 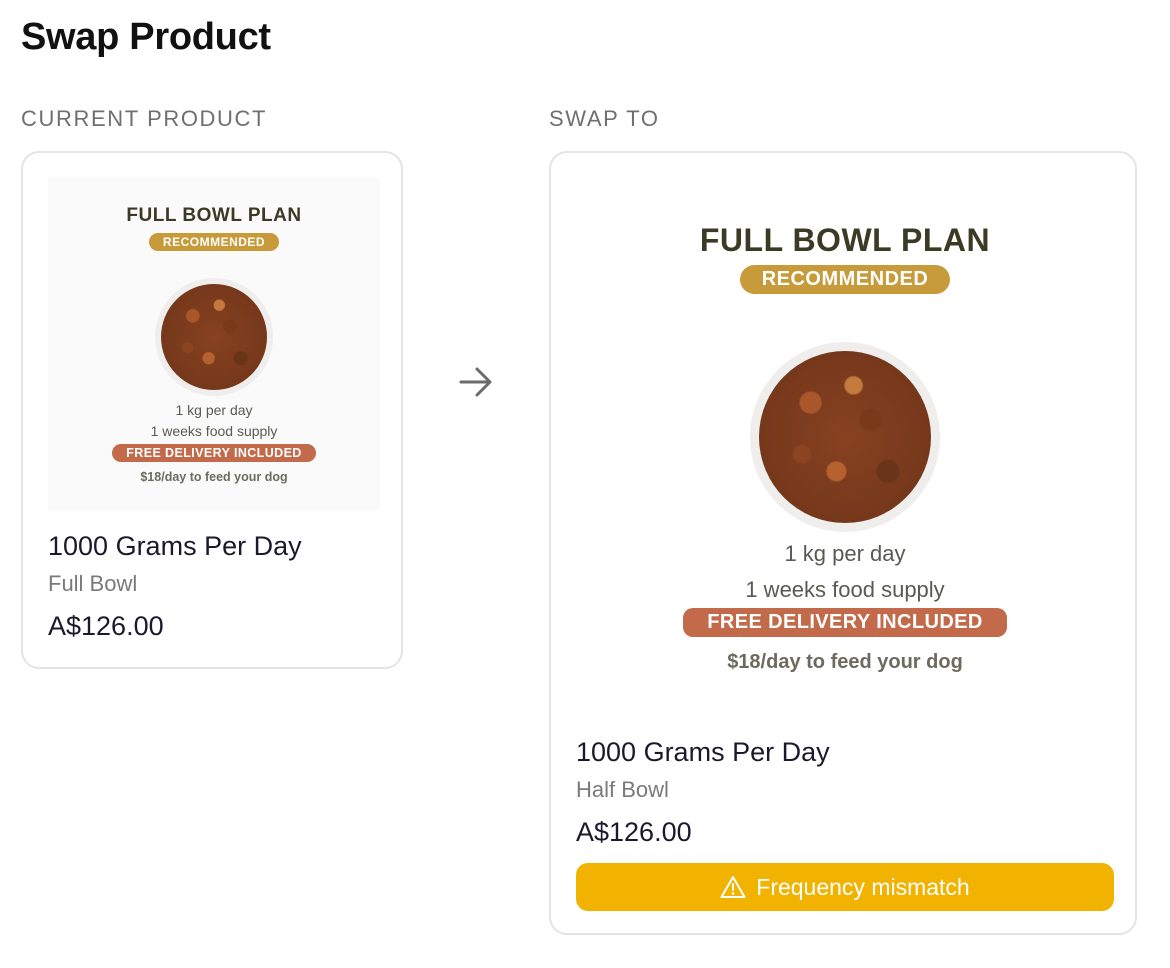 What do you see at coordinates (604, 118) in the screenshot?
I see `swap-to-label: SWAP TO` at bounding box center [604, 118].